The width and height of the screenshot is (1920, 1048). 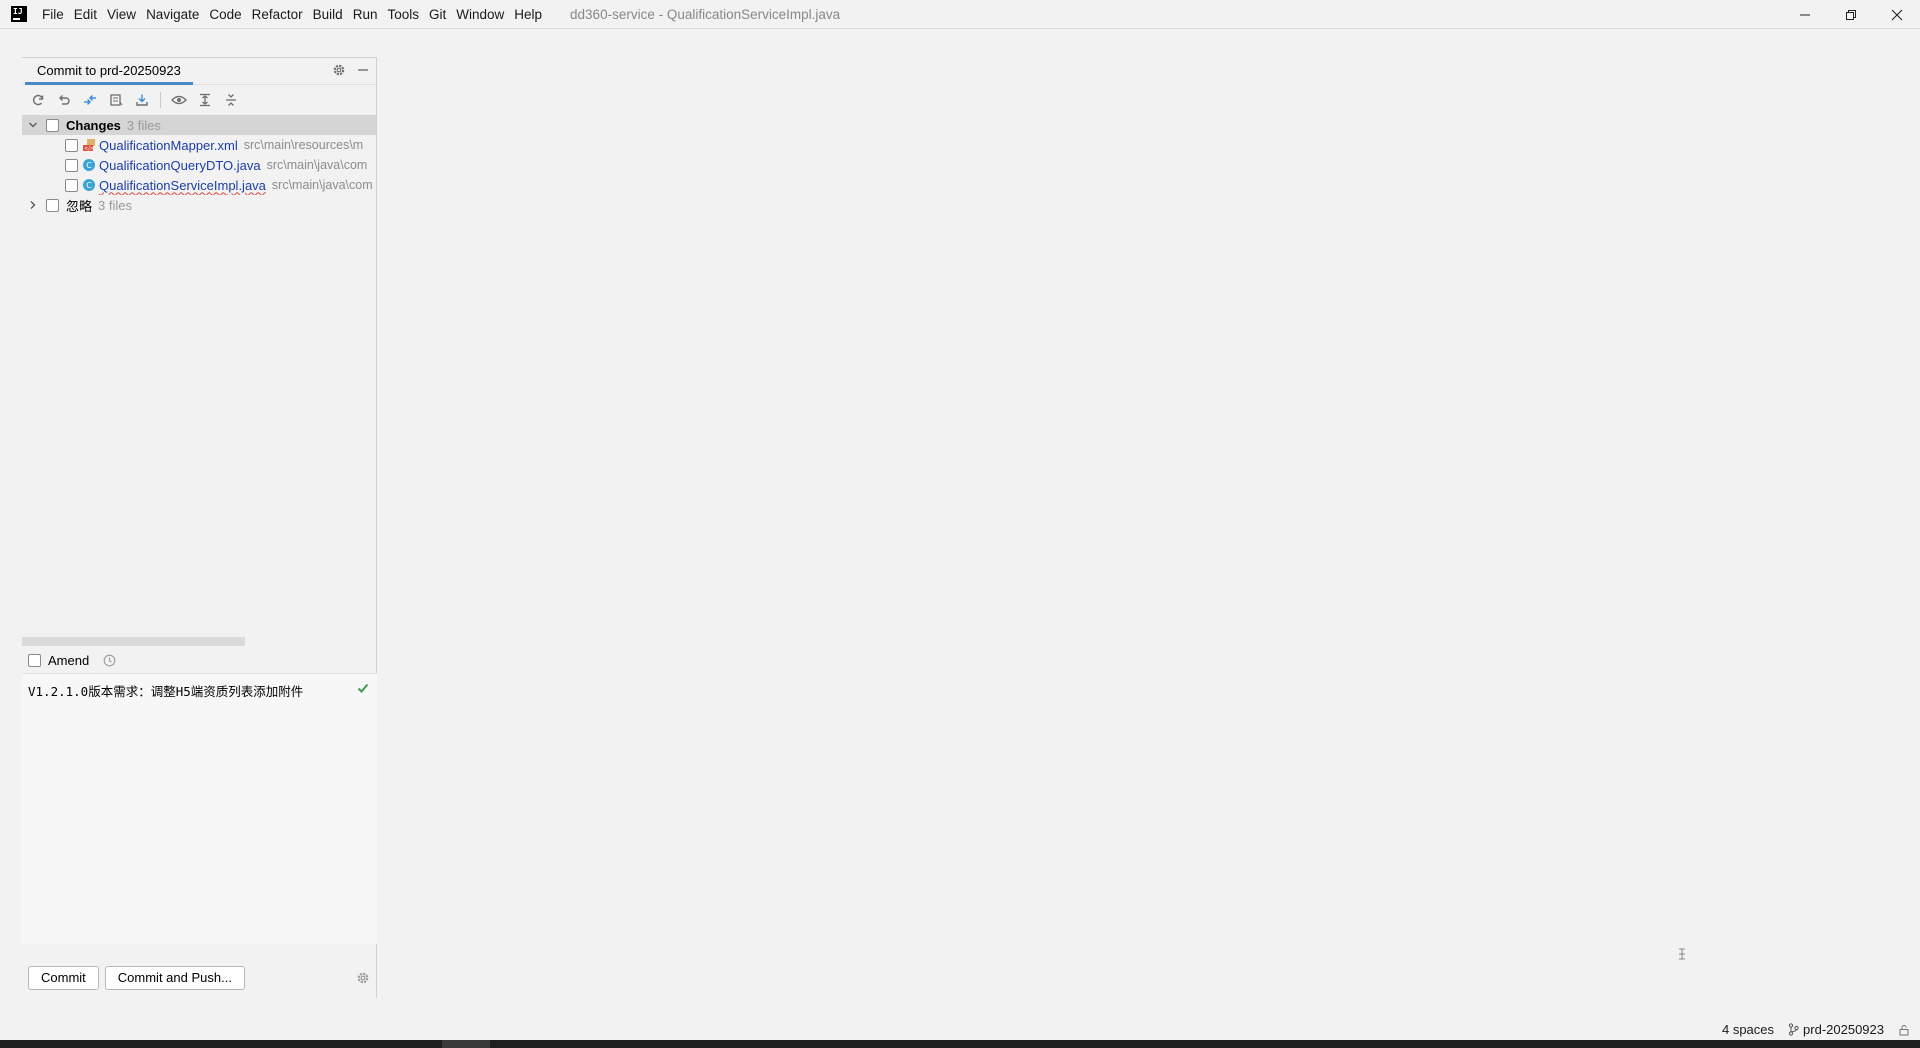 What do you see at coordinates (85, 14) in the screenshot?
I see `menu-edit: Edit` at bounding box center [85, 14].